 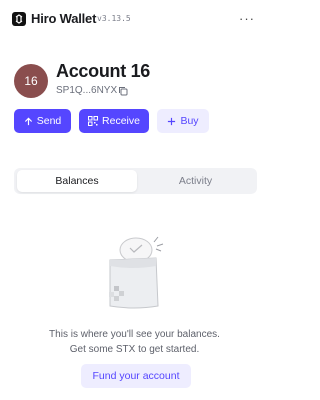 What do you see at coordinates (189, 121) in the screenshot?
I see `buy-label: Buy` at bounding box center [189, 121].